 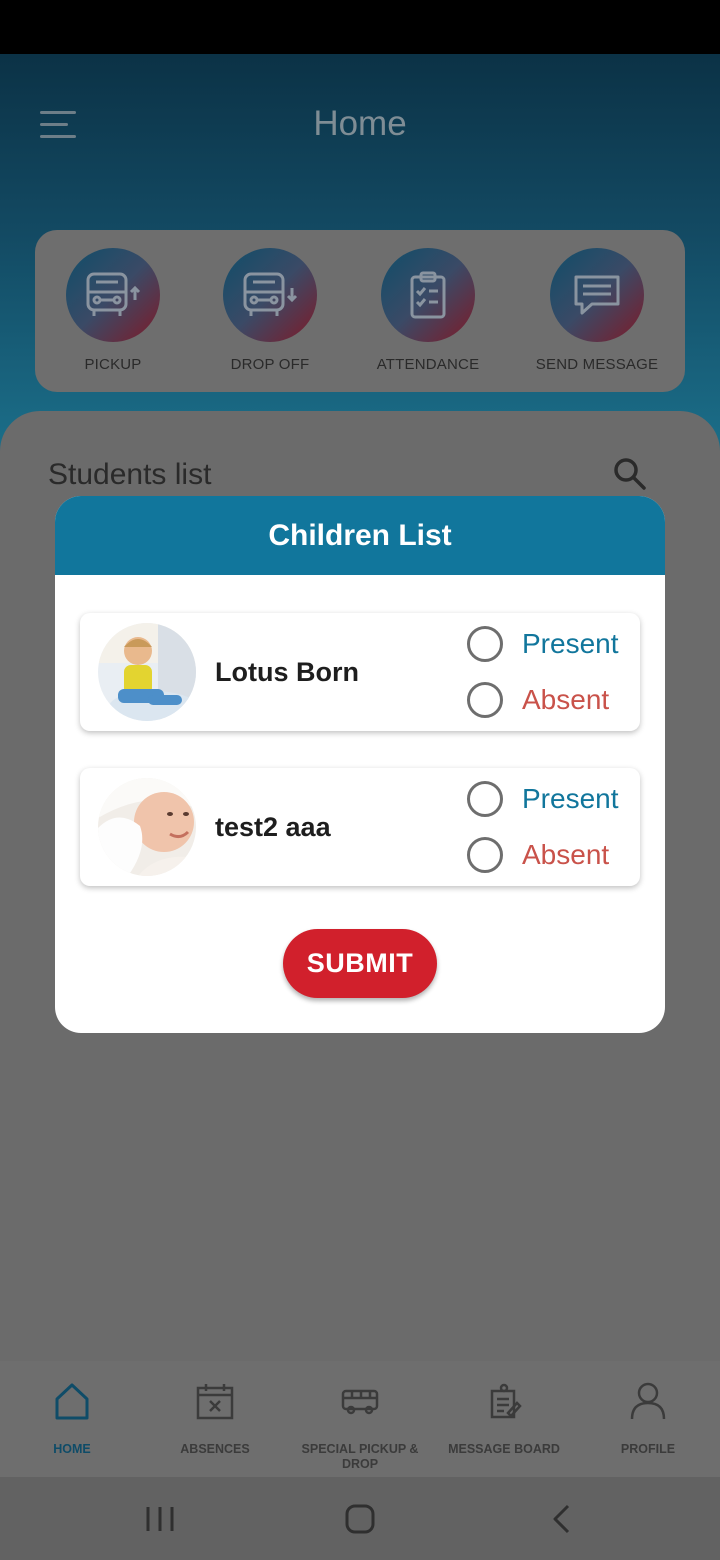 I want to click on child-name: Lotus Born, so click(x=287, y=672).